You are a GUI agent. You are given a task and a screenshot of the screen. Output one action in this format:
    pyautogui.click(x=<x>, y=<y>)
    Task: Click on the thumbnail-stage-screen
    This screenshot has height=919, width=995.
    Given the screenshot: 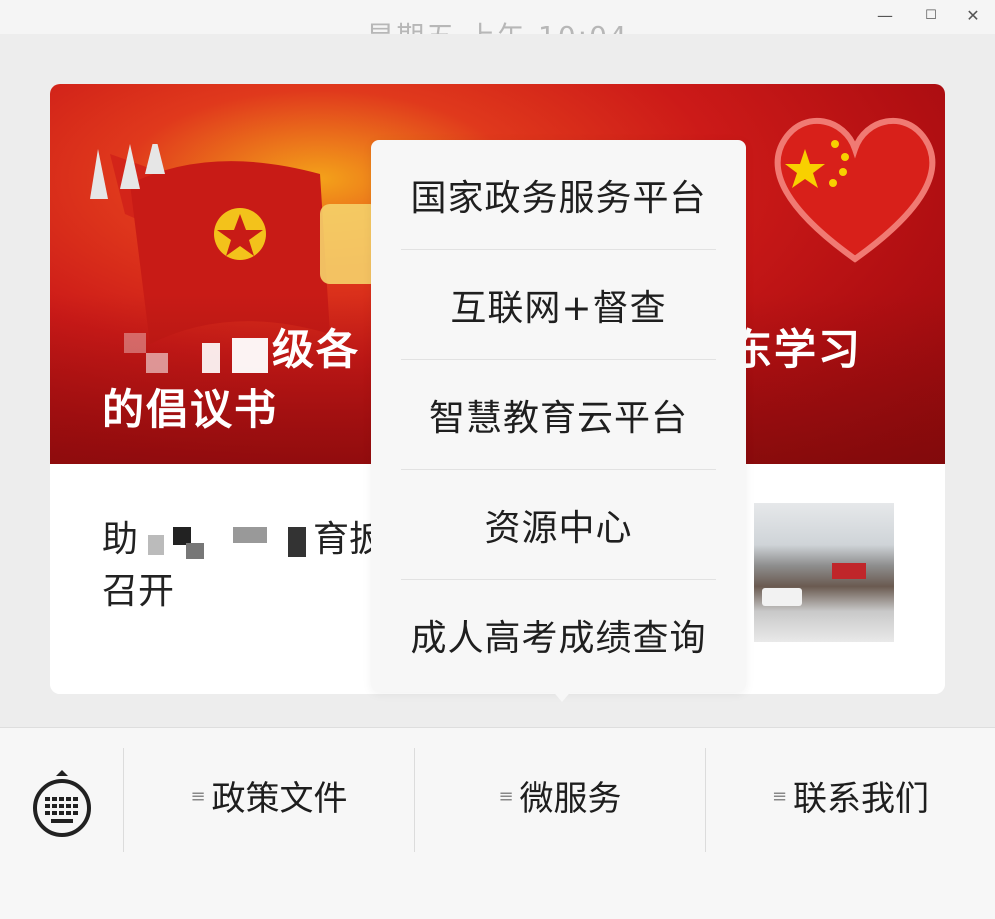 What is the action you would take?
    pyautogui.click(x=849, y=571)
    